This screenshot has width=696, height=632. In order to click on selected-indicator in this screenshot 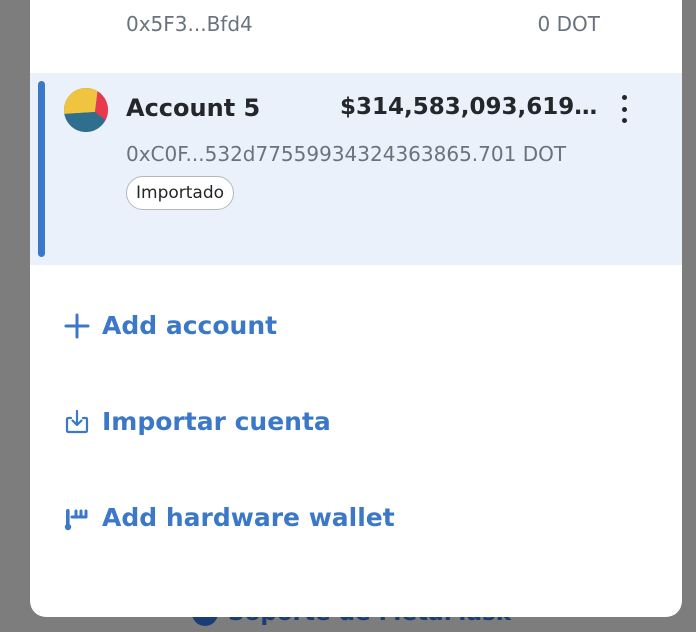, I will do `click(41, 169)`.